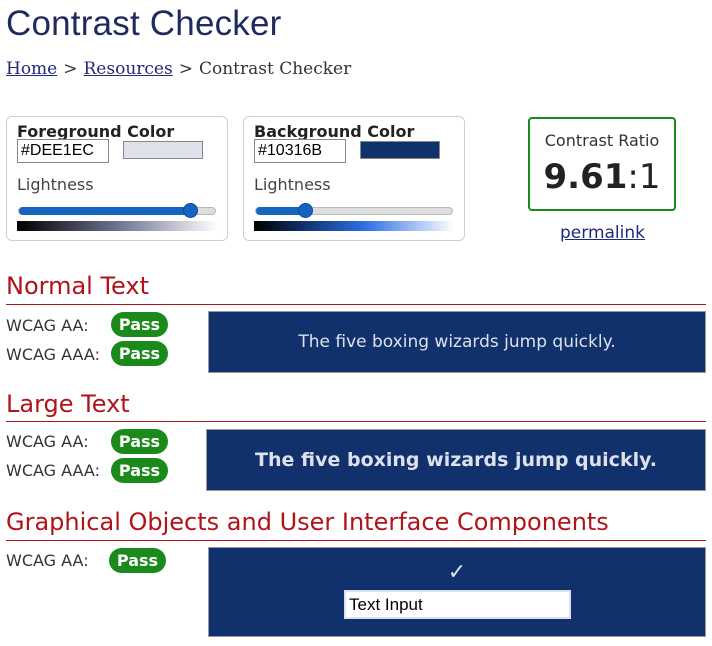 The width and height of the screenshot is (712, 646). Describe the element at coordinates (354, 178) in the screenshot. I see `background-color-panel: Background Color Lightness` at that location.